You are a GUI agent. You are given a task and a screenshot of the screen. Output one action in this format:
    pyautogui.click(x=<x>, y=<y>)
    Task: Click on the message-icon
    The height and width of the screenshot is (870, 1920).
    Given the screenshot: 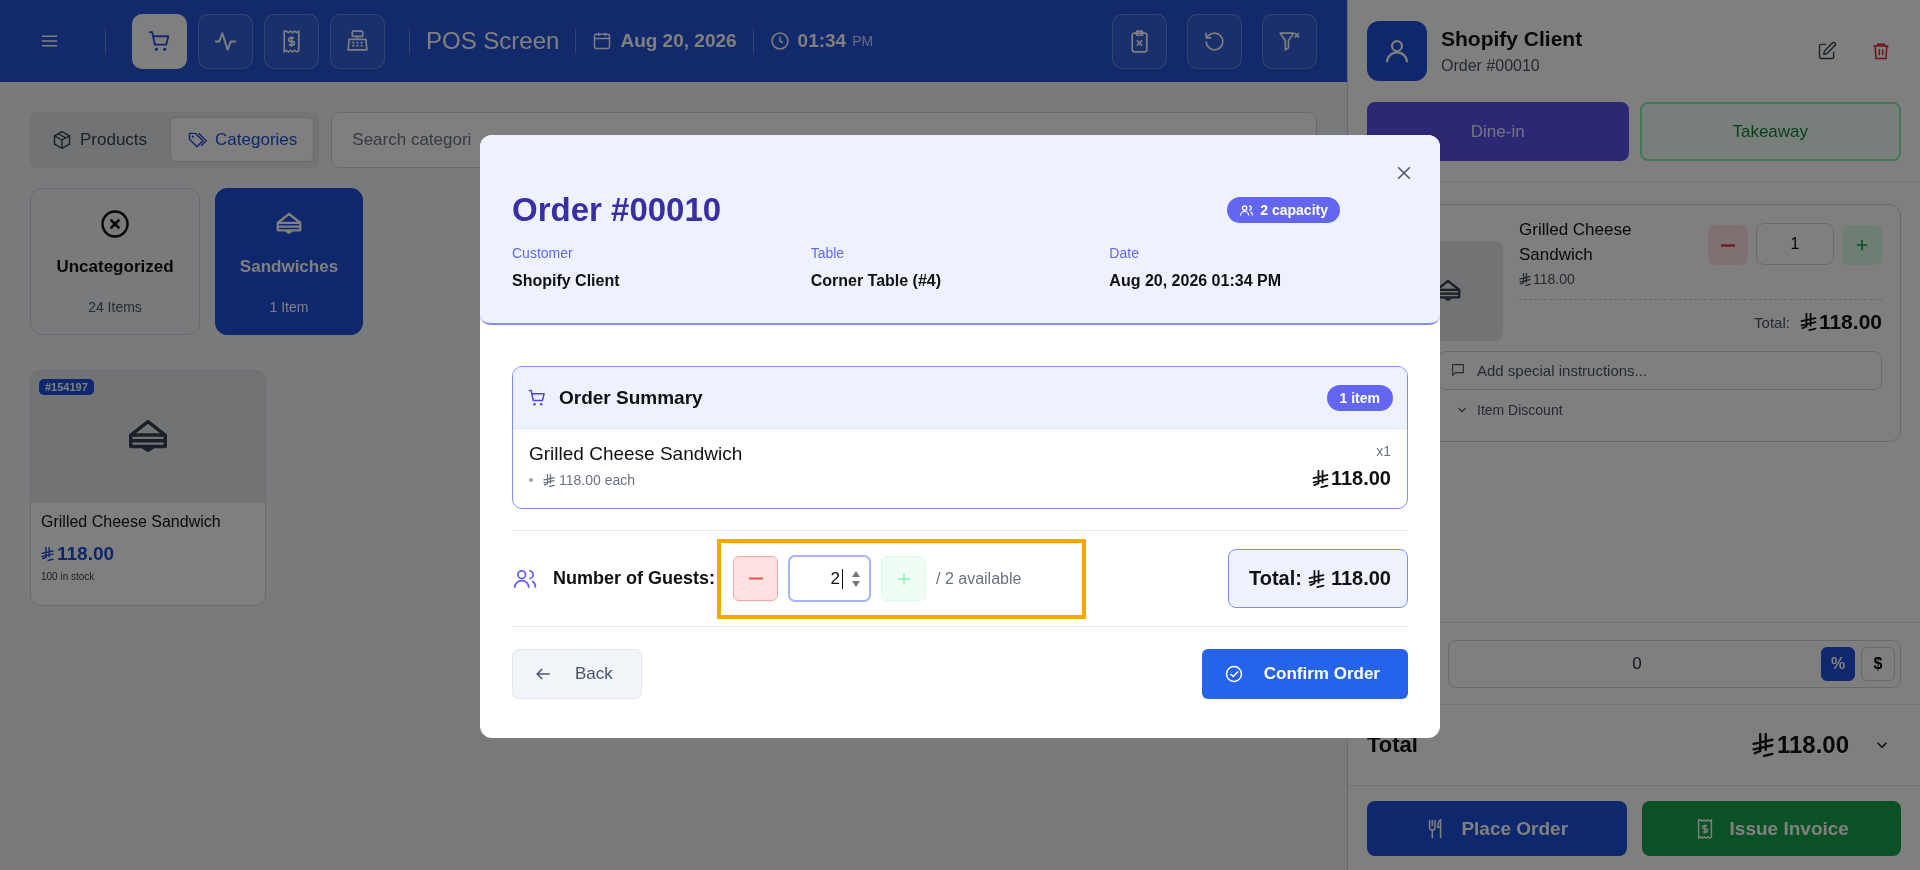 What is the action you would take?
    pyautogui.click(x=1458, y=370)
    